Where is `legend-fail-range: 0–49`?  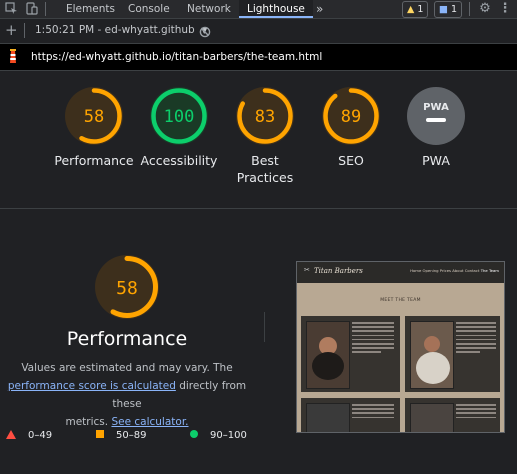
legend-fail-range: 0–49 is located at coordinates (40, 435).